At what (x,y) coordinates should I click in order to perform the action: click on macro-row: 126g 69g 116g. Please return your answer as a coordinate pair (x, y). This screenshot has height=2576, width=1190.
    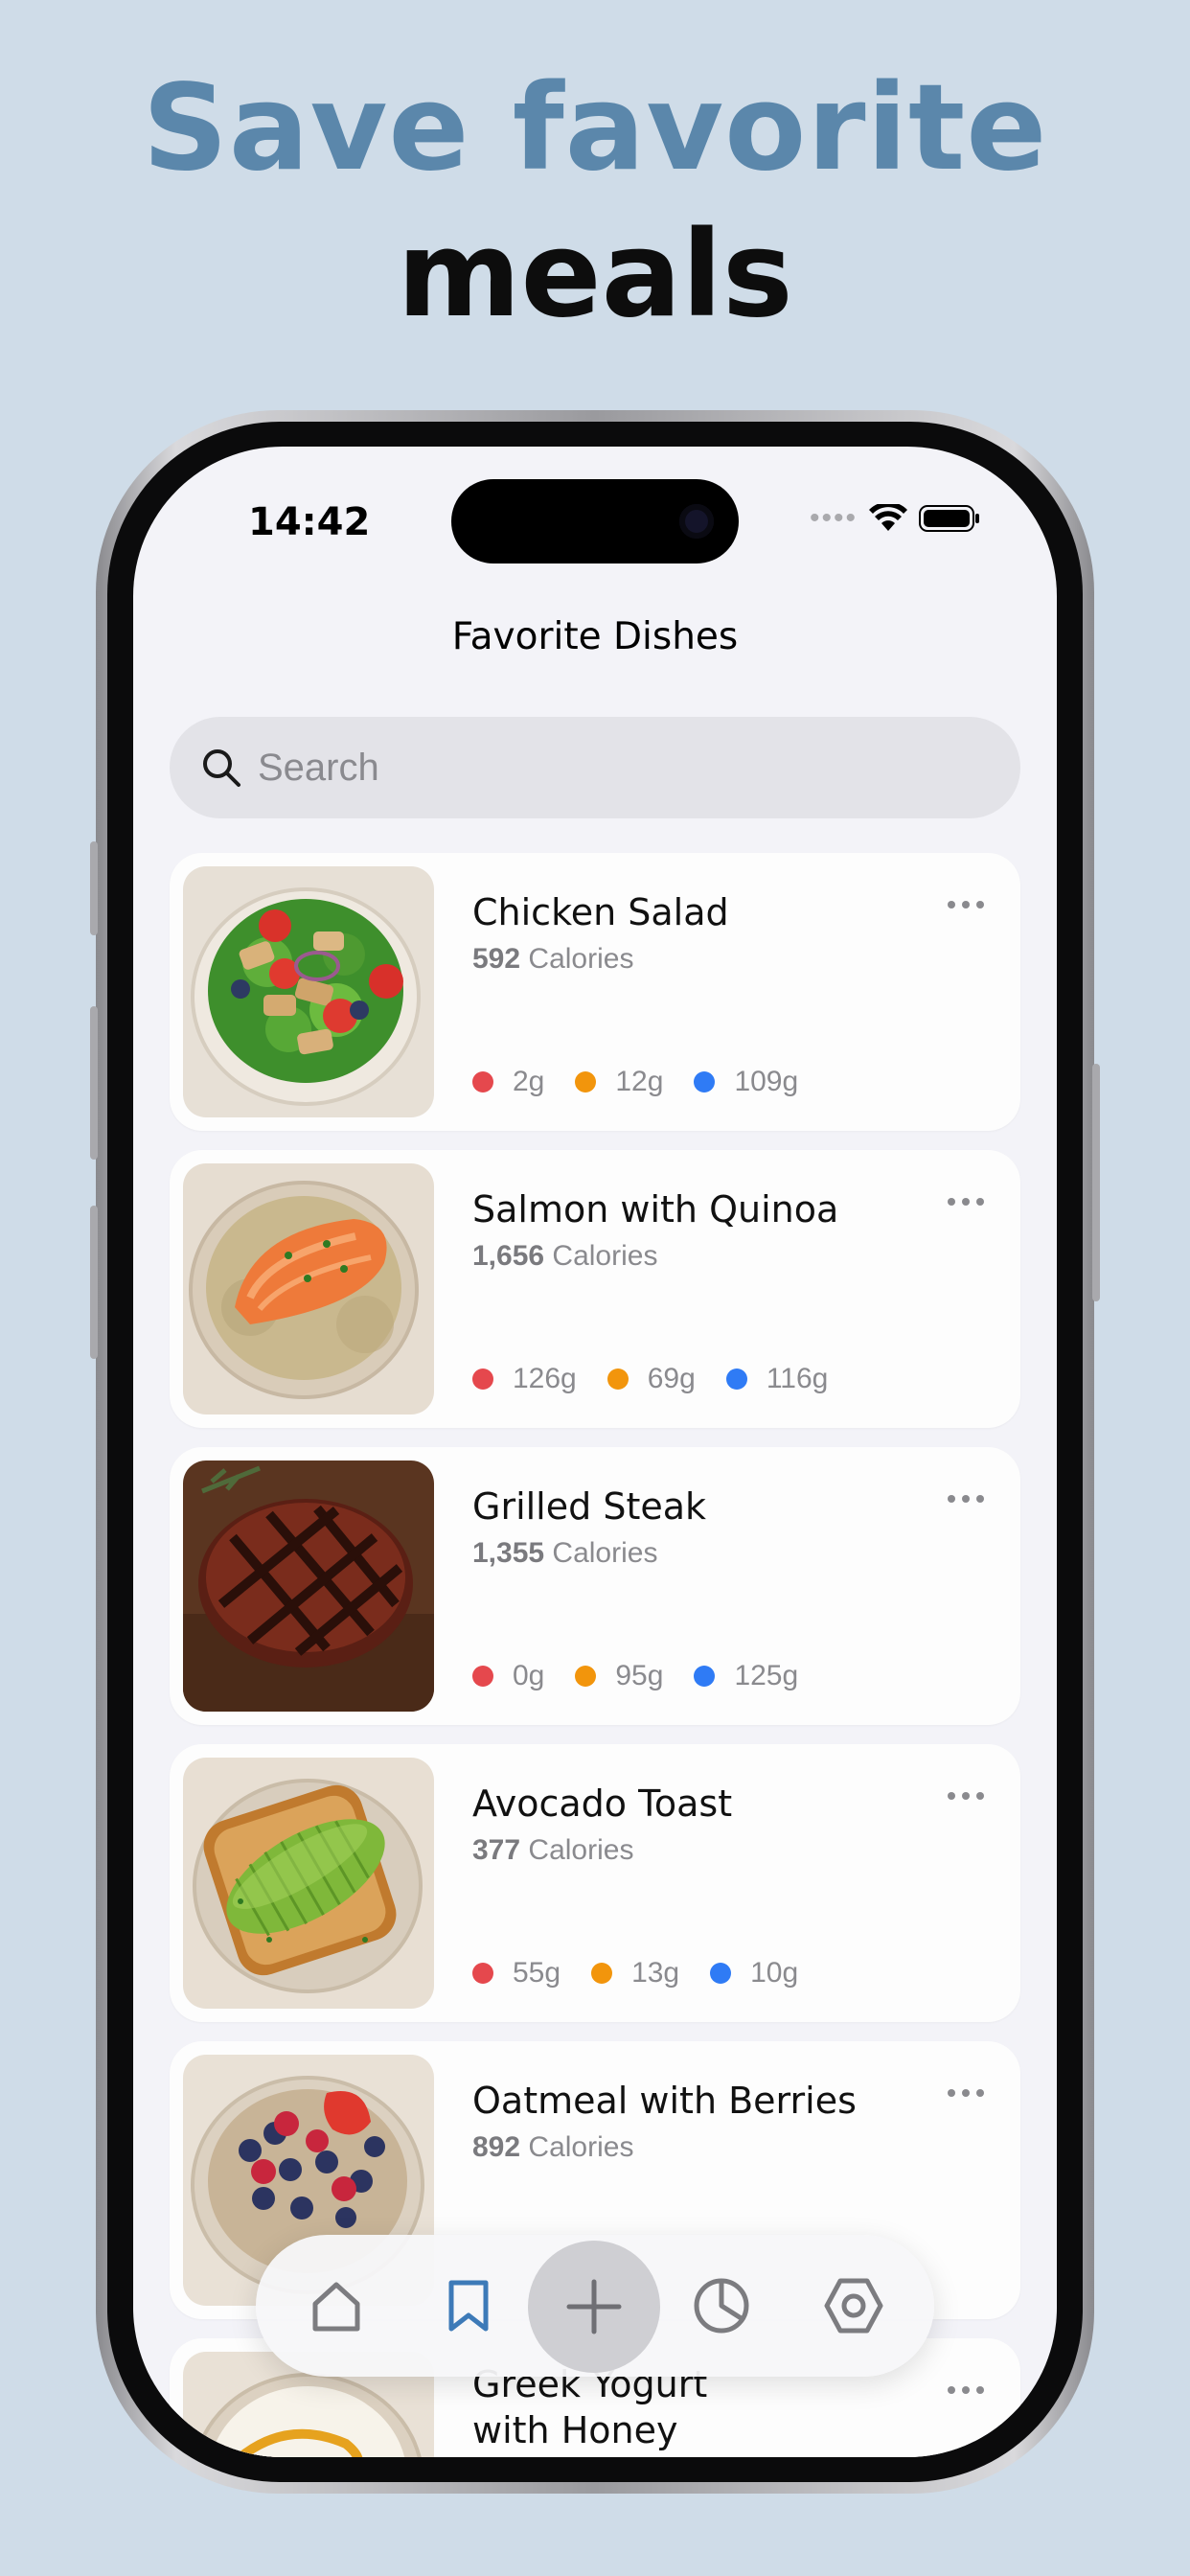
    Looking at the image, I should click on (665, 1379).